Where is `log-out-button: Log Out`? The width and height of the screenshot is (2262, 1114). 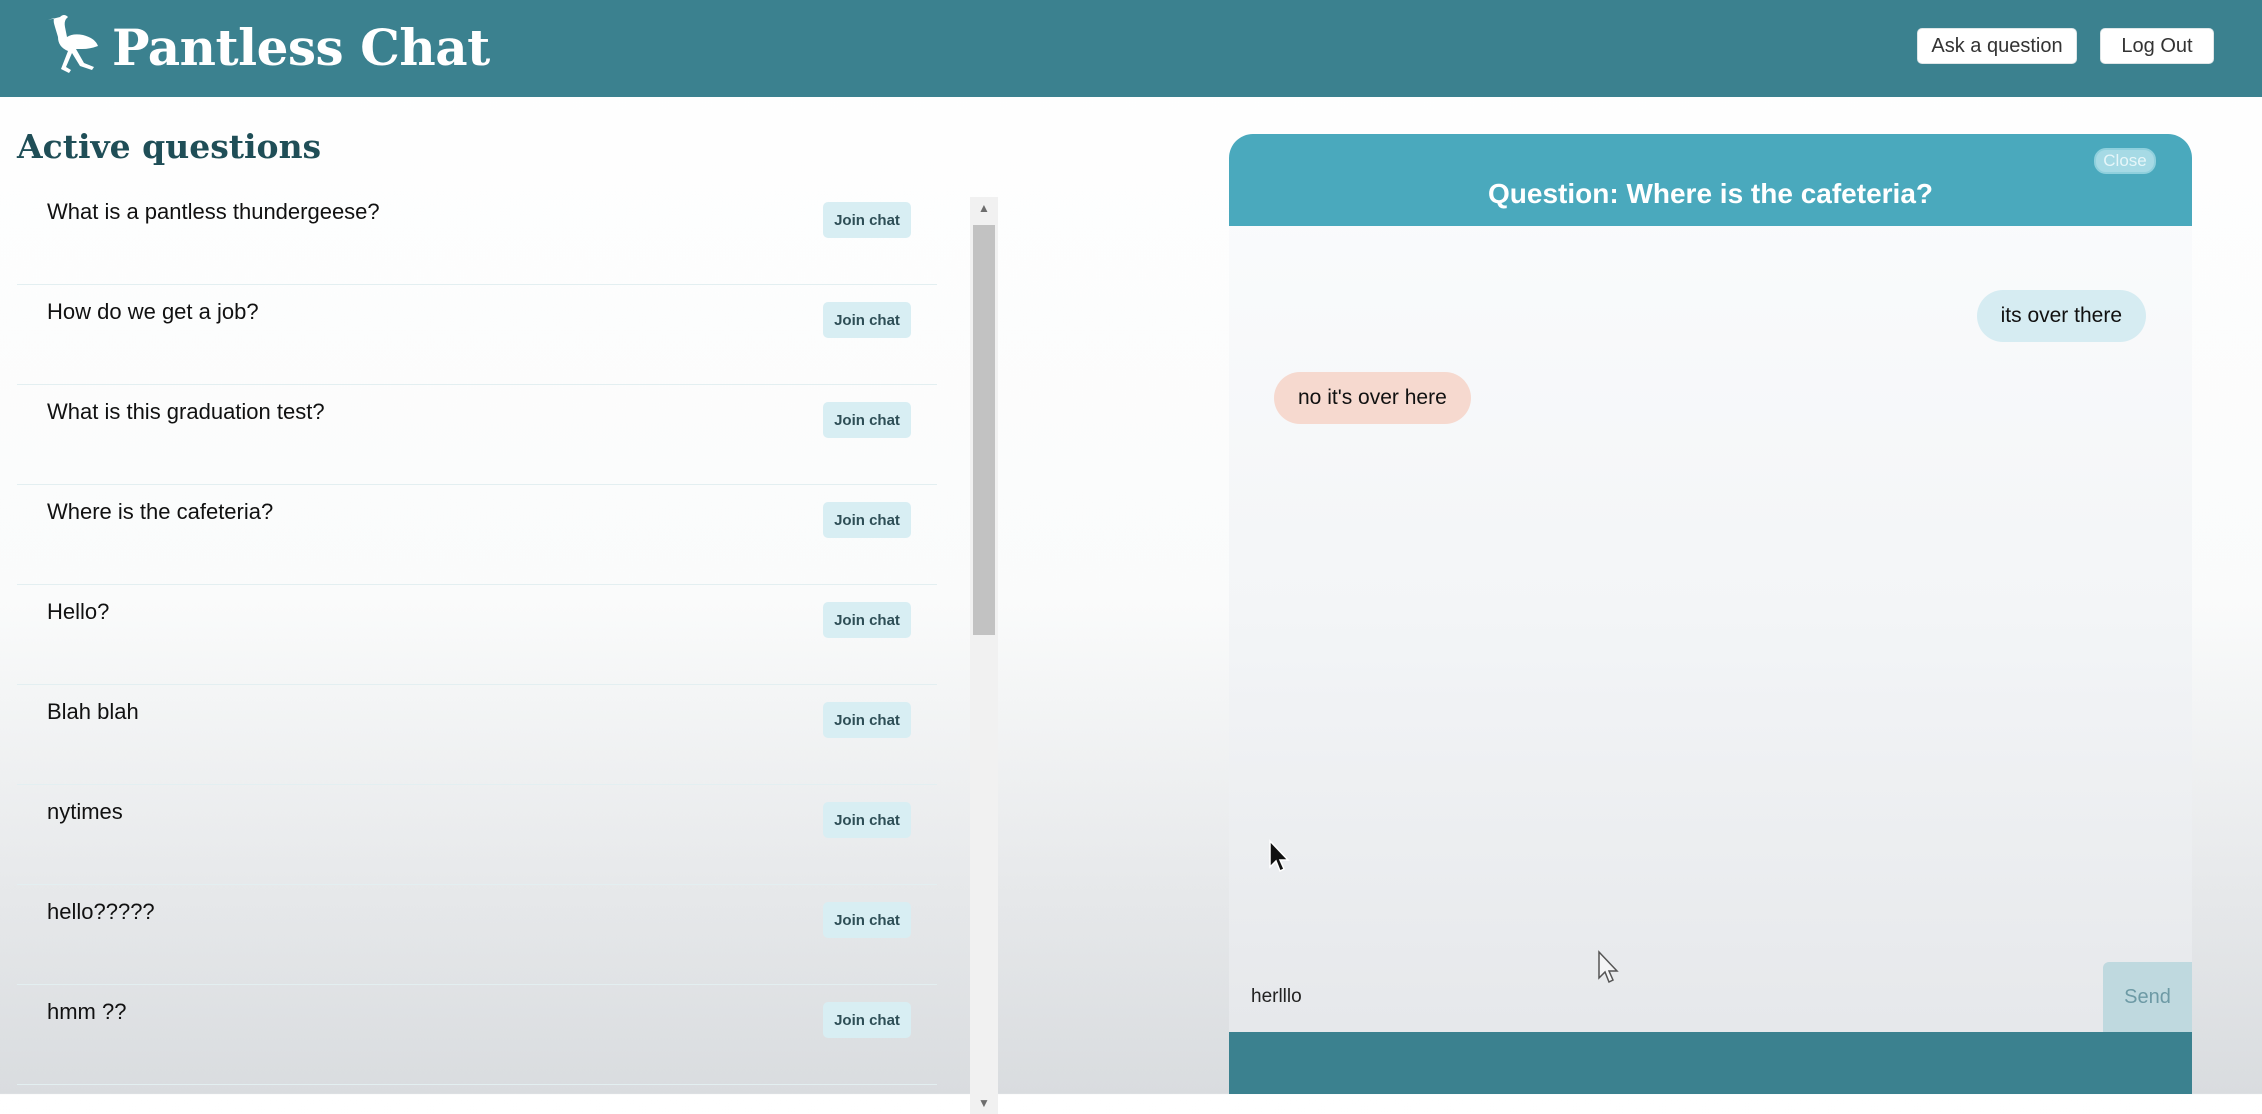
log-out-button: Log Out is located at coordinates (2157, 46).